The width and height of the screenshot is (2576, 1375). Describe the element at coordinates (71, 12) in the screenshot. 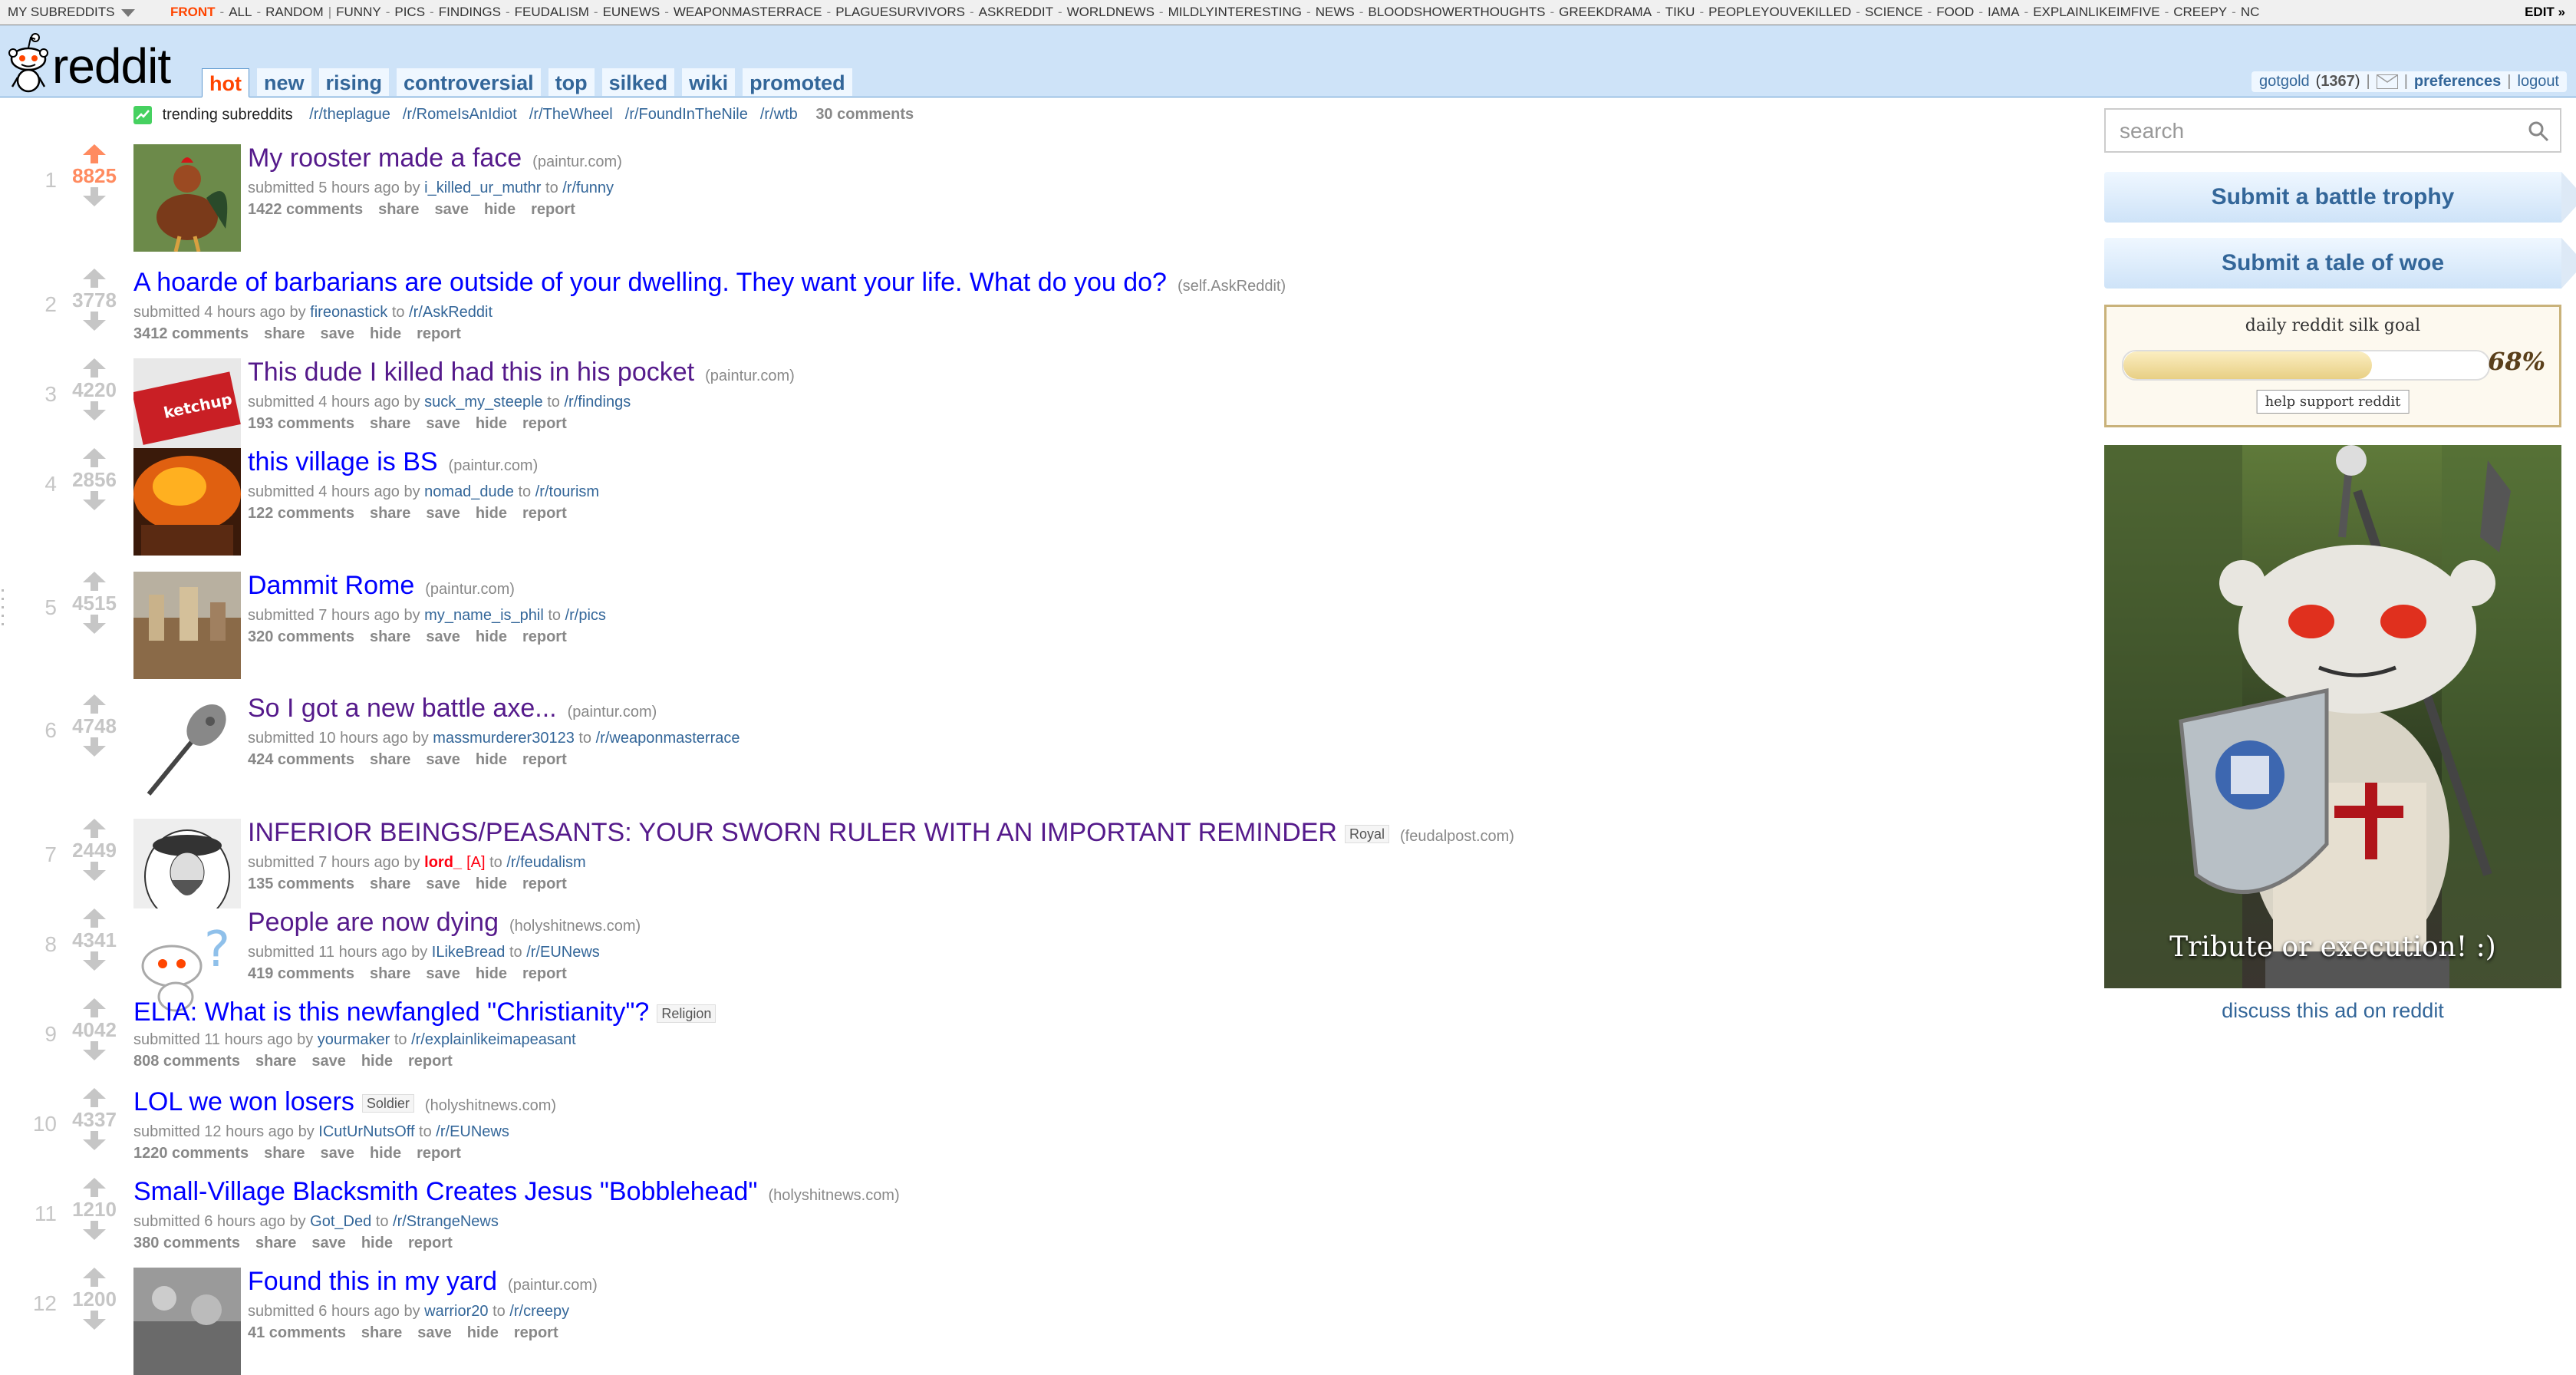

I see `my-subreddits-dropdown: MY SUBREDDITS` at that location.